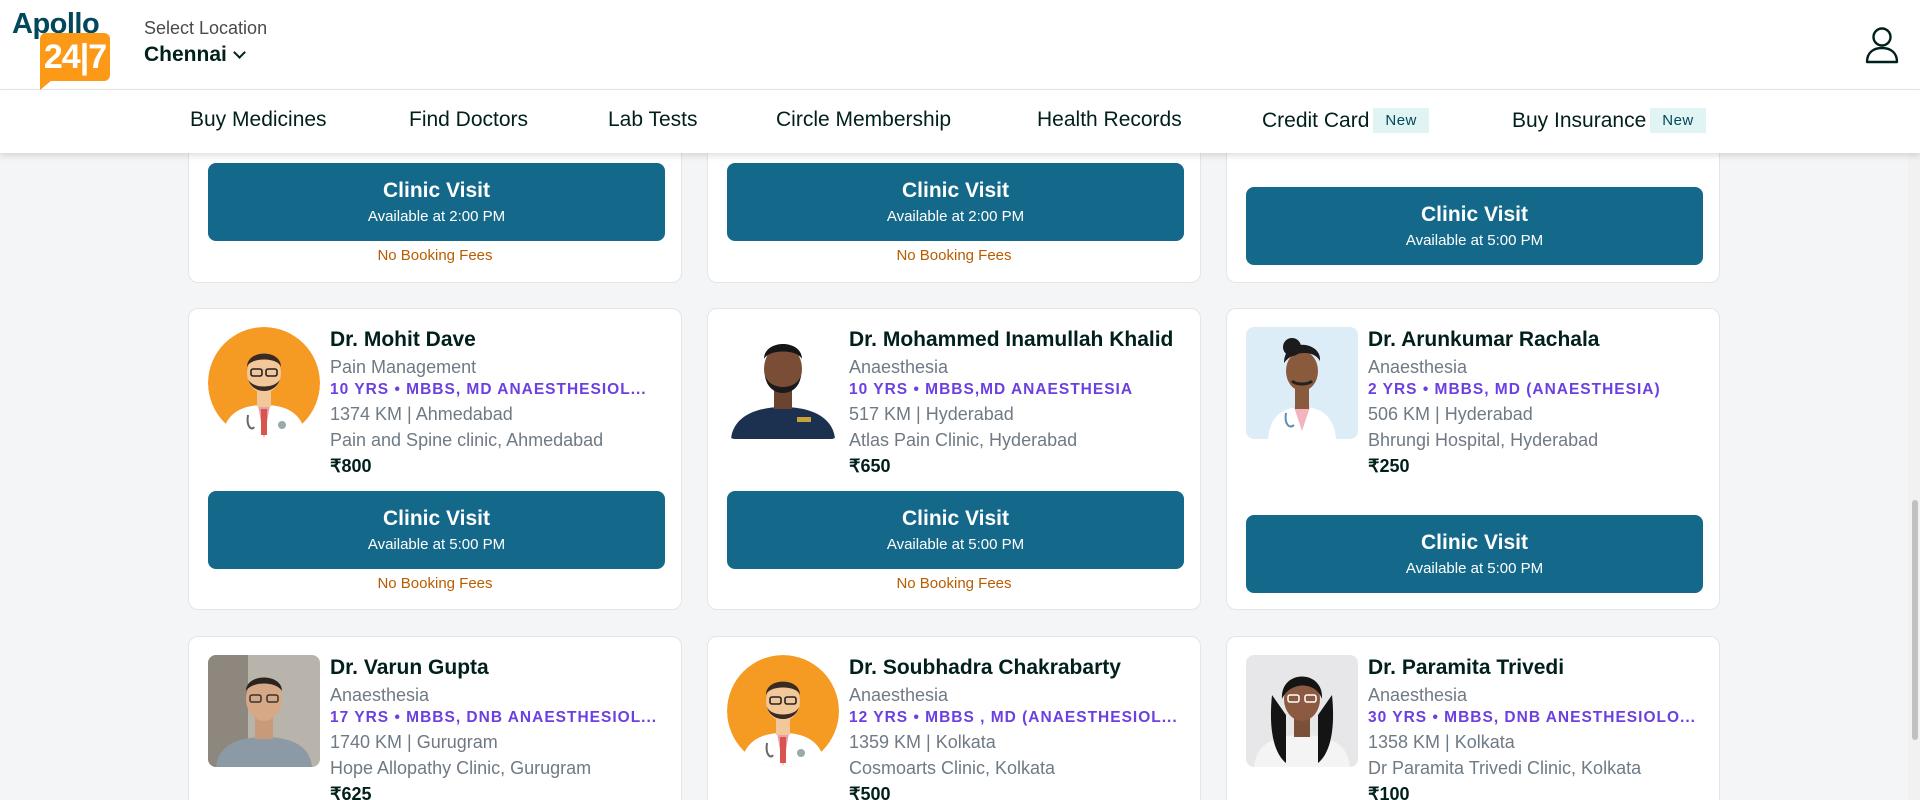 The image size is (1920, 800). What do you see at coordinates (351, 792) in the screenshot?
I see `doctor-fee: ₹625` at bounding box center [351, 792].